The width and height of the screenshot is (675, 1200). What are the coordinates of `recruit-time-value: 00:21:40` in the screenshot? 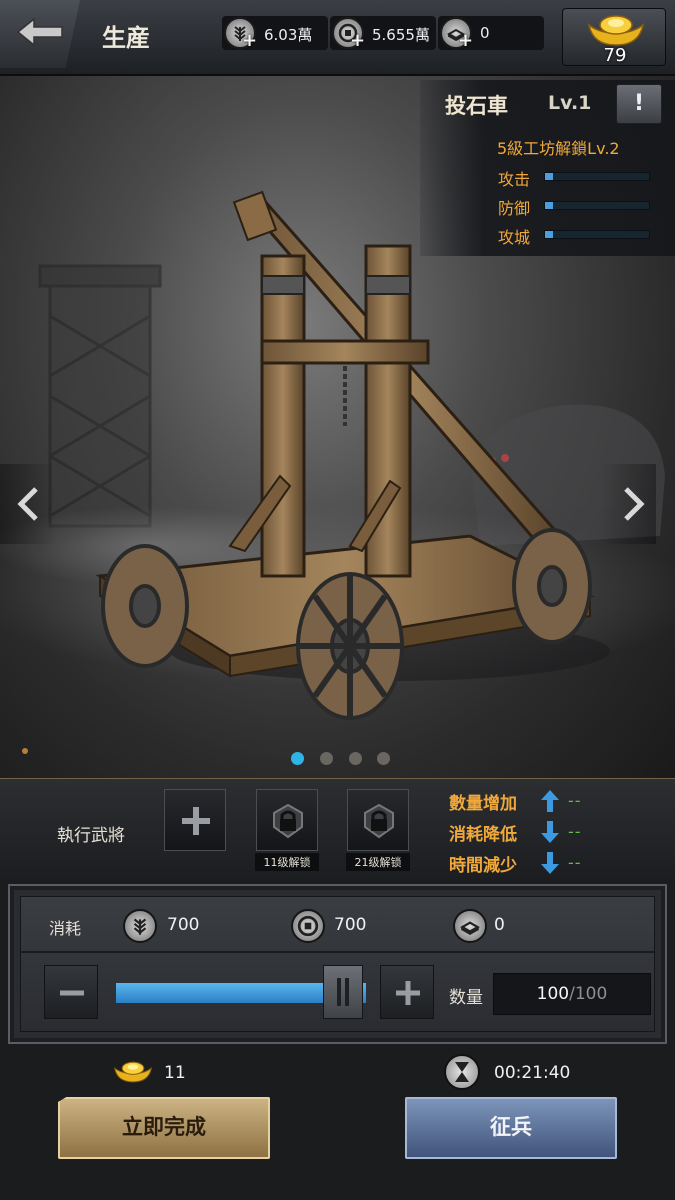 It's located at (532, 1073).